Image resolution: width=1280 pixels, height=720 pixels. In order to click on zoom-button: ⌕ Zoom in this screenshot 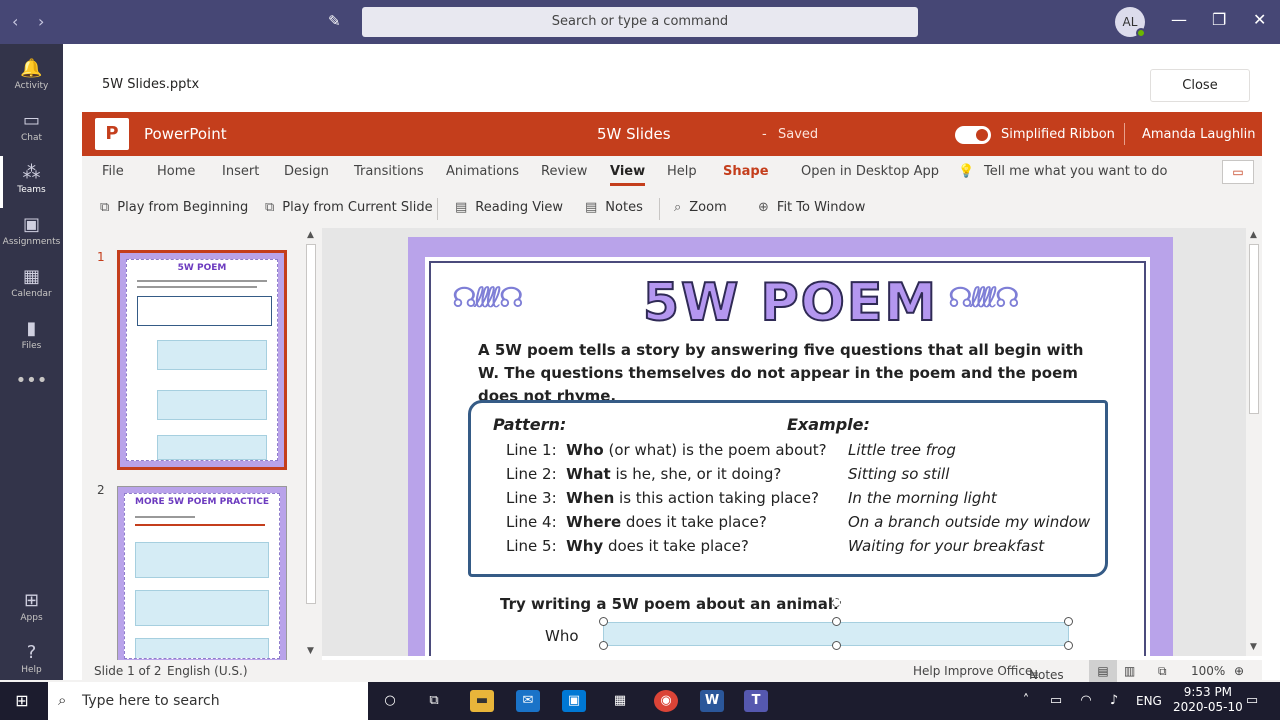, I will do `click(700, 207)`.